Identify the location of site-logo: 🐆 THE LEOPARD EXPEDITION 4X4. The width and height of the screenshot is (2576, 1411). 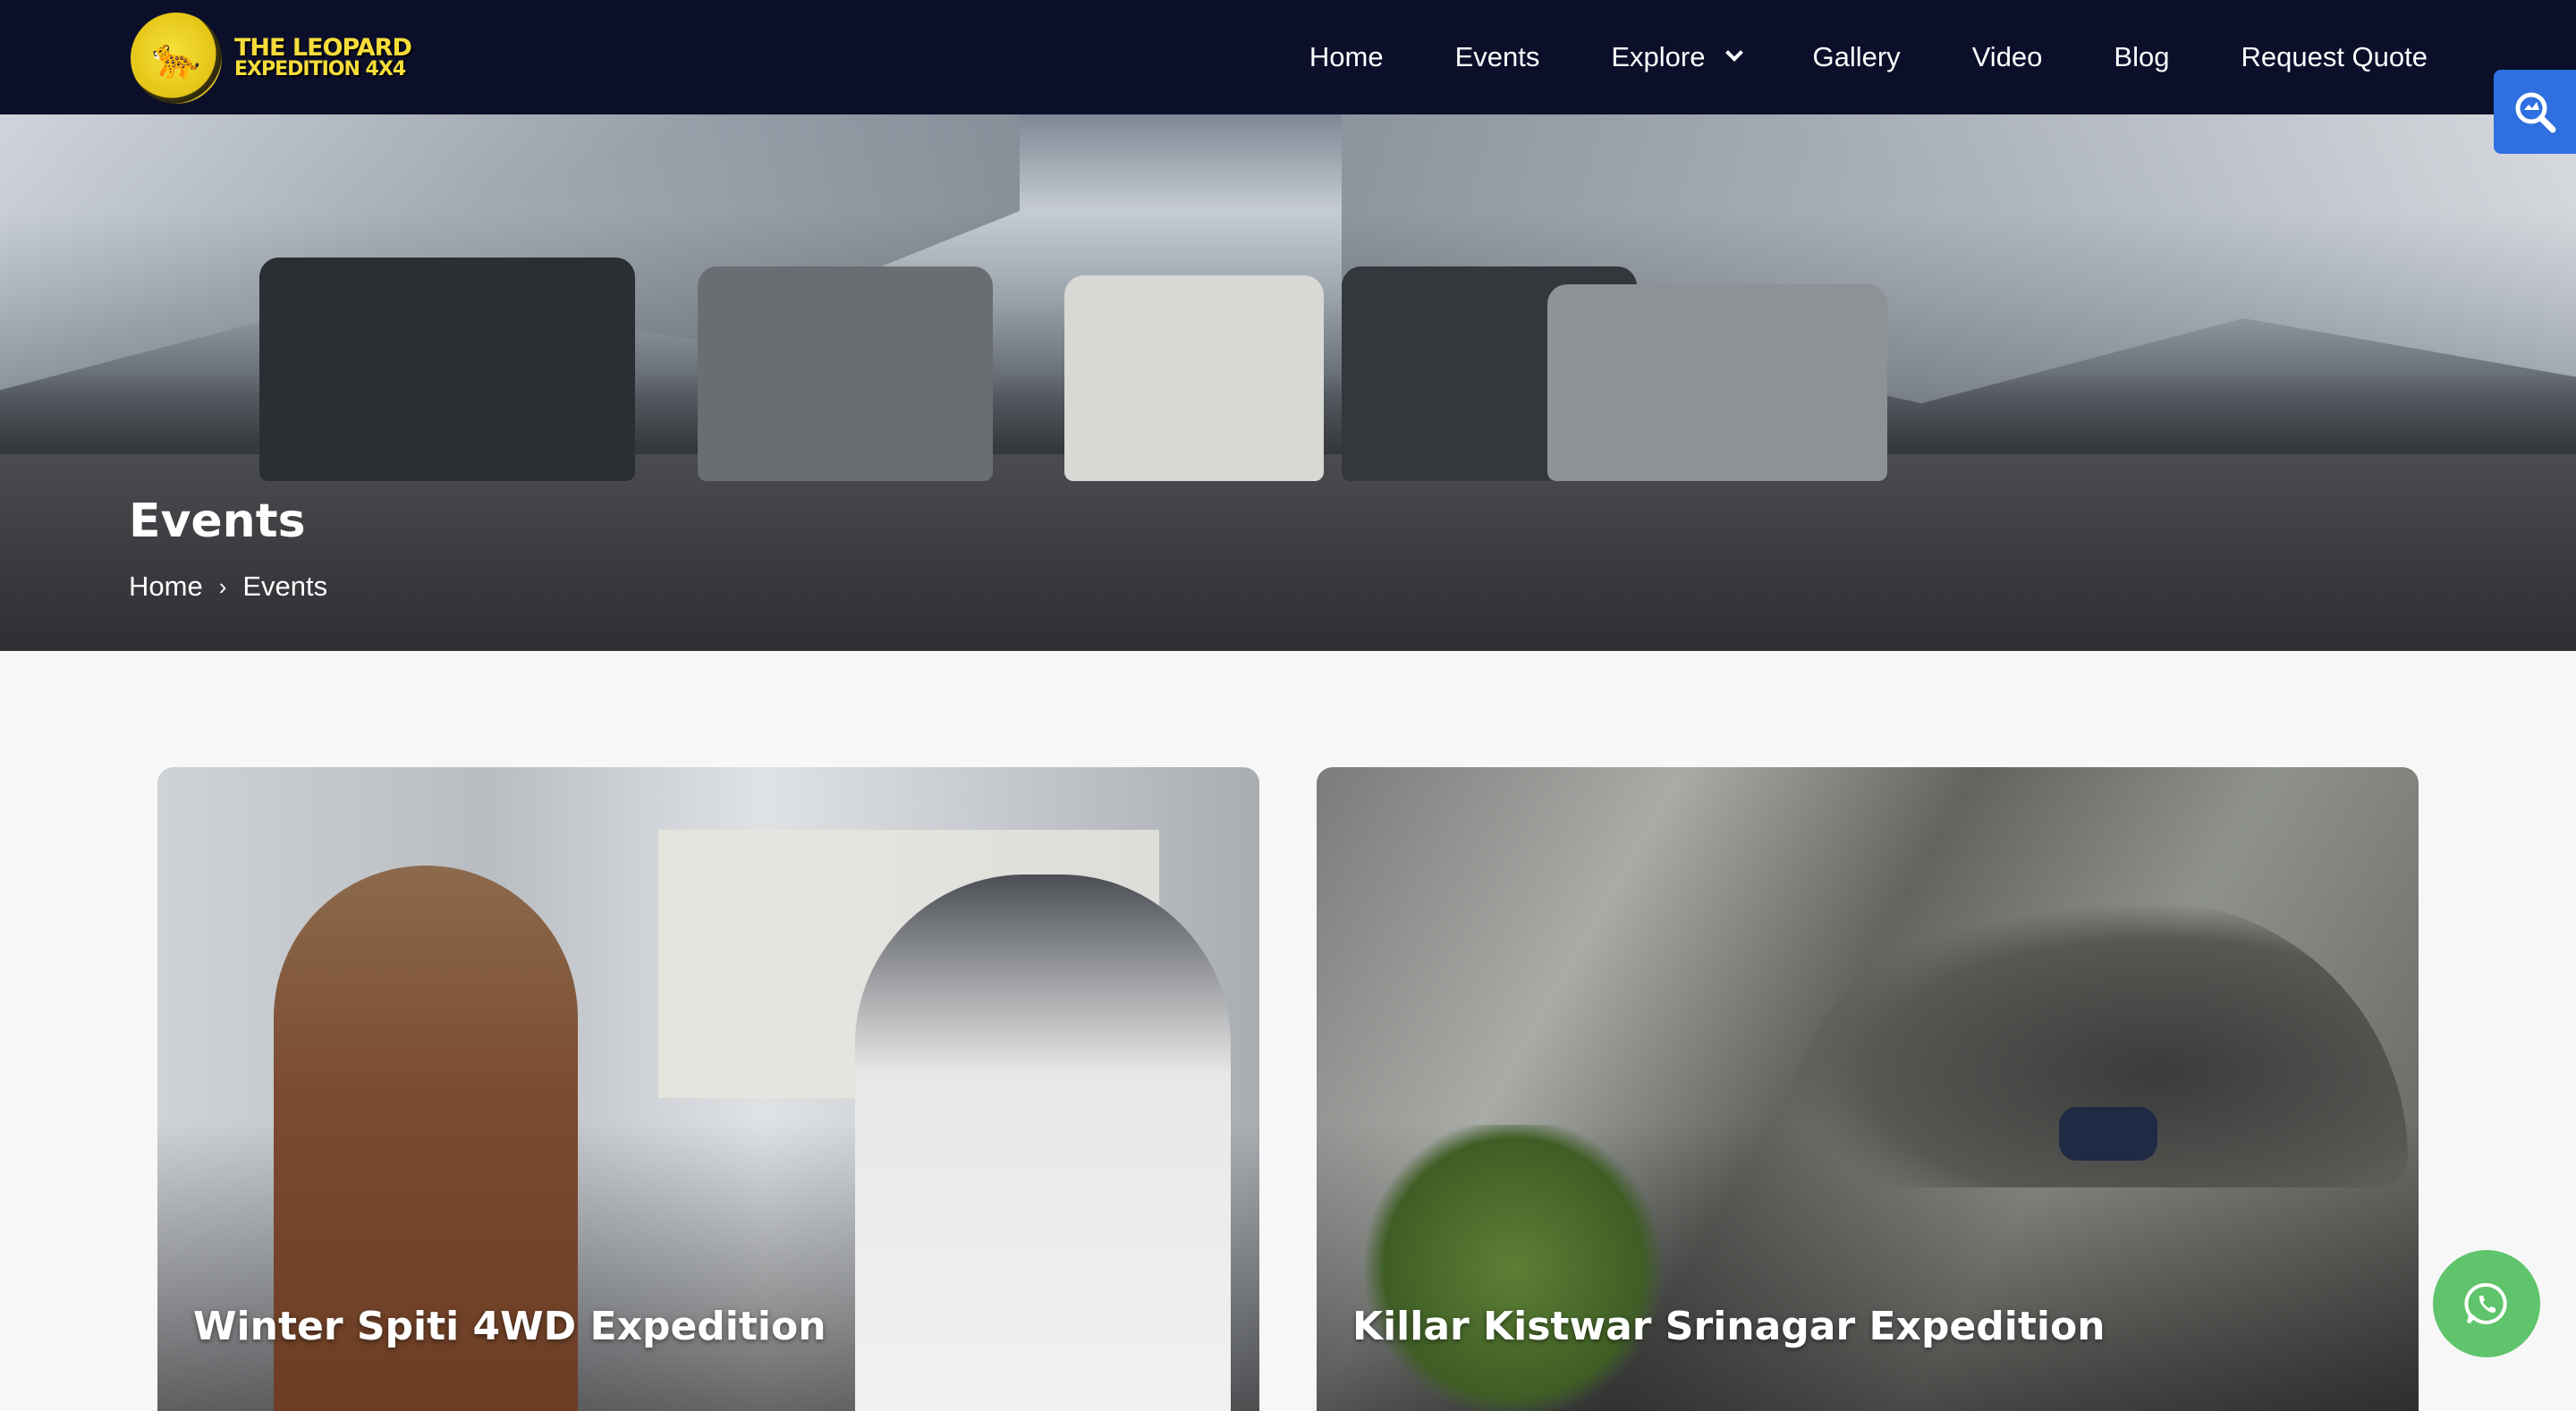
(271, 58).